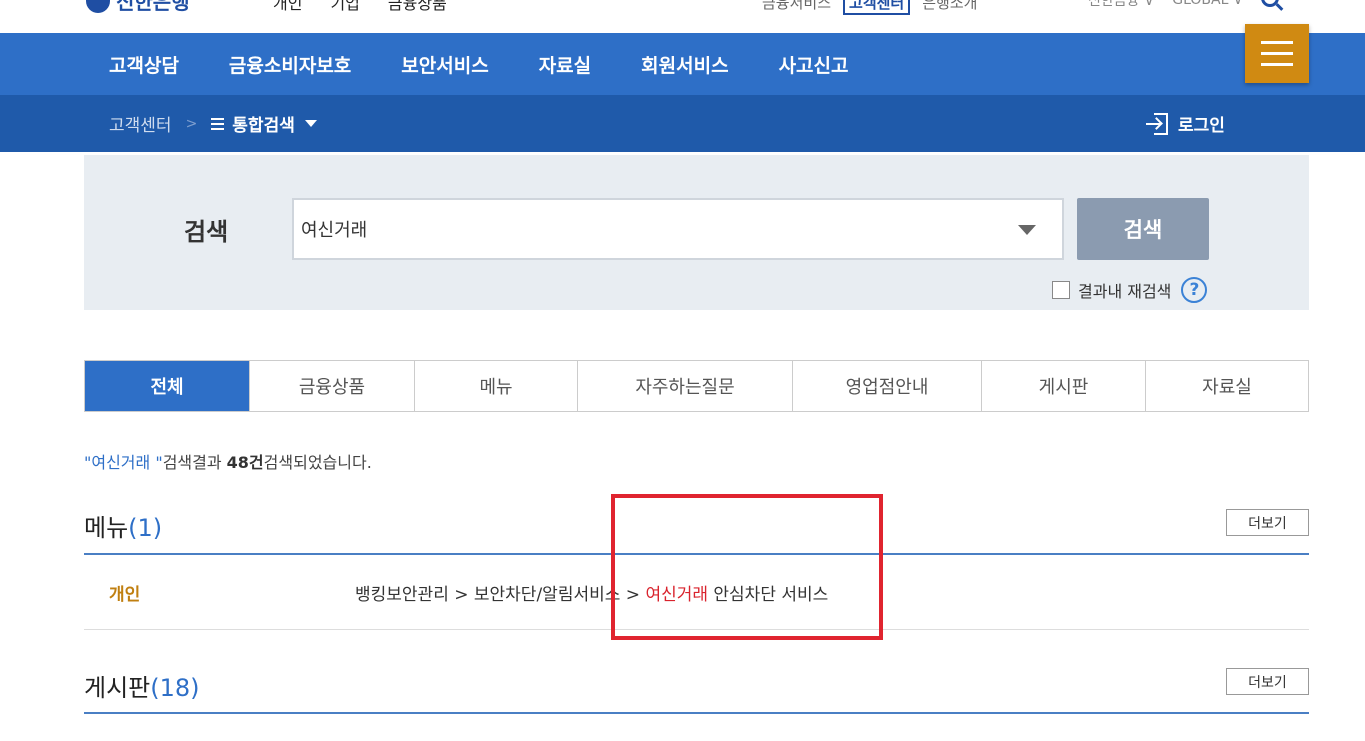 The image size is (1365, 741). I want to click on menu-result-path-prefix: 뱅킹보안관리 > 보안차단/알림서비스 >, so click(500, 595).